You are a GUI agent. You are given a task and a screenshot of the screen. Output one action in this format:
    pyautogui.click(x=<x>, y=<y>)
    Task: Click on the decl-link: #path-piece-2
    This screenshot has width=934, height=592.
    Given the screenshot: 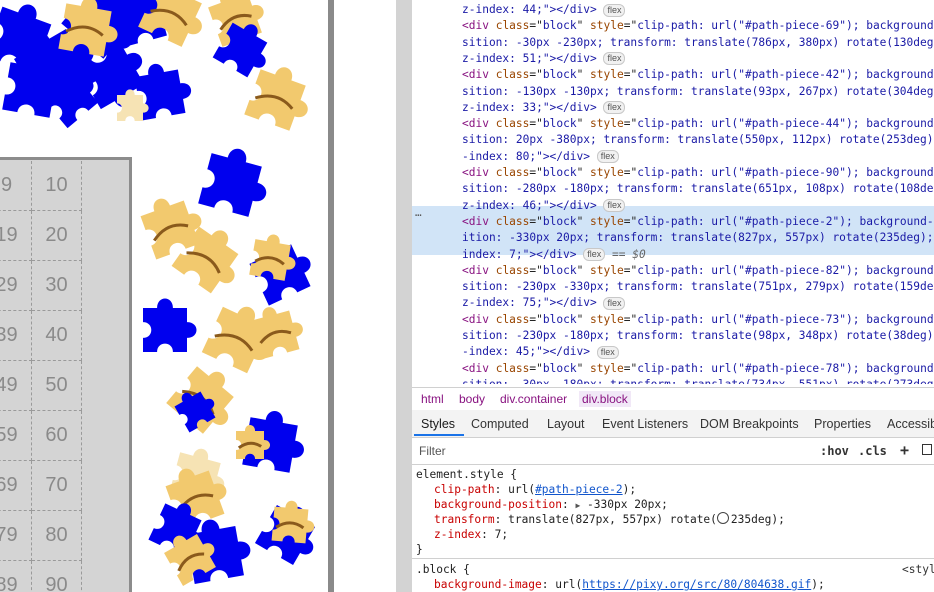 What is the action you would take?
    pyautogui.click(x=579, y=489)
    